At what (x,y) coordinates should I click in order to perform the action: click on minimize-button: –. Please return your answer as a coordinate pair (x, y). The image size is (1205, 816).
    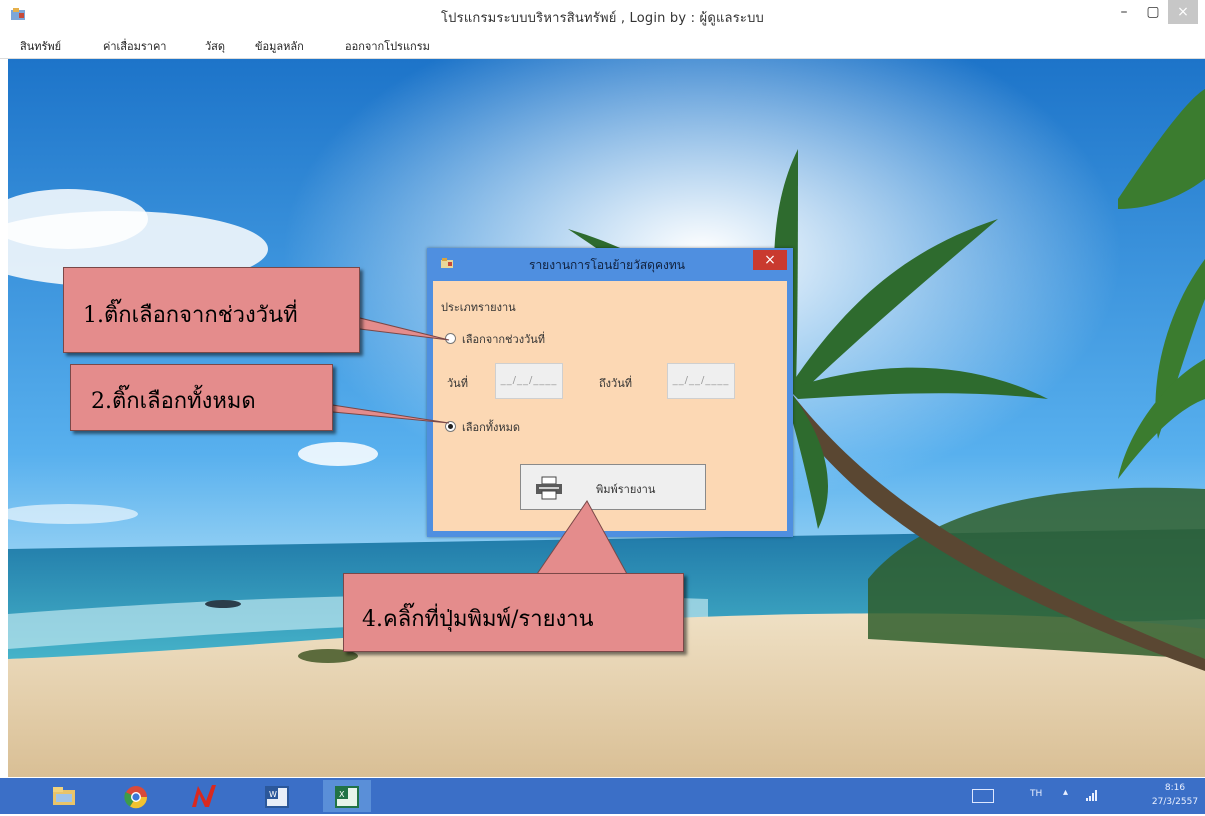
    Looking at the image, I should click on (1124, 12).